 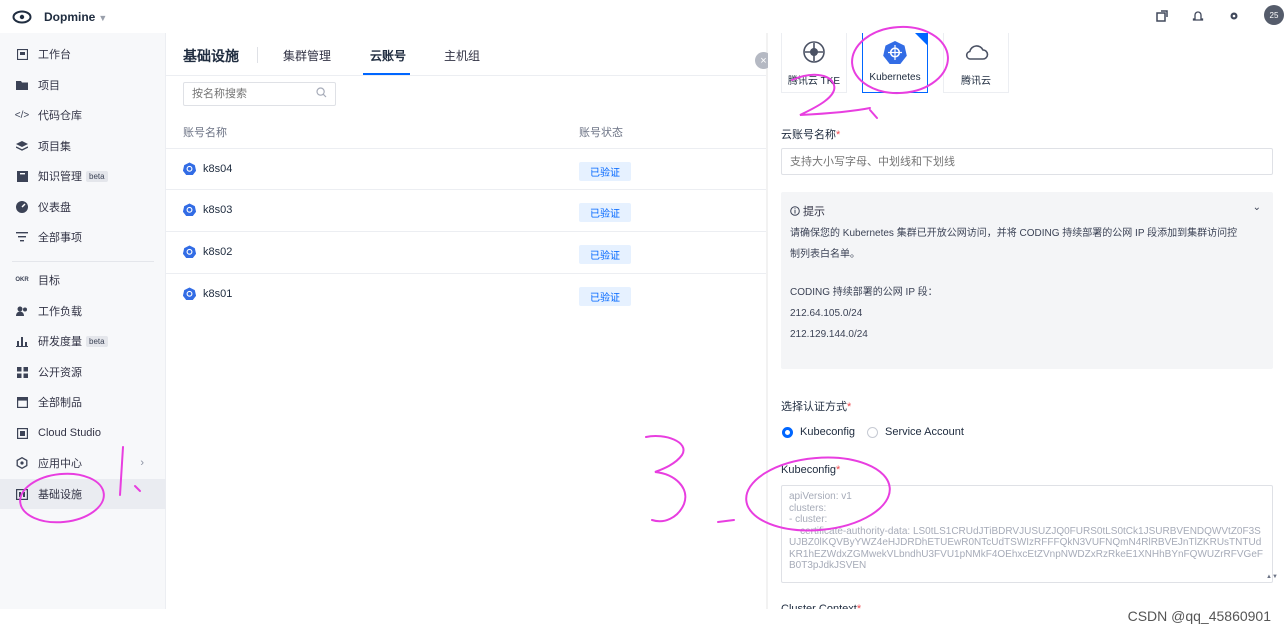 I want to click on sidebar-item-cloud-studio: Cloud Studio, so click(x=83, y=433).